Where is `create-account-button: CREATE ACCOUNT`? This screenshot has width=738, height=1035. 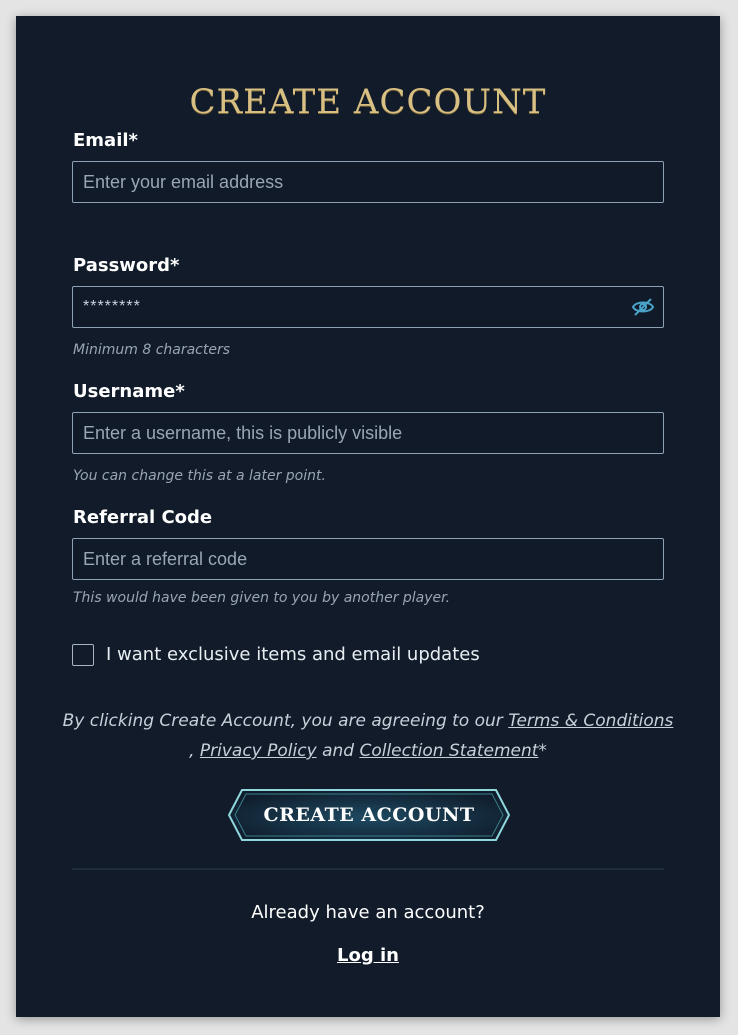 create-account-button: CREATE ACCOUNT is located at coordinates (369, 815).